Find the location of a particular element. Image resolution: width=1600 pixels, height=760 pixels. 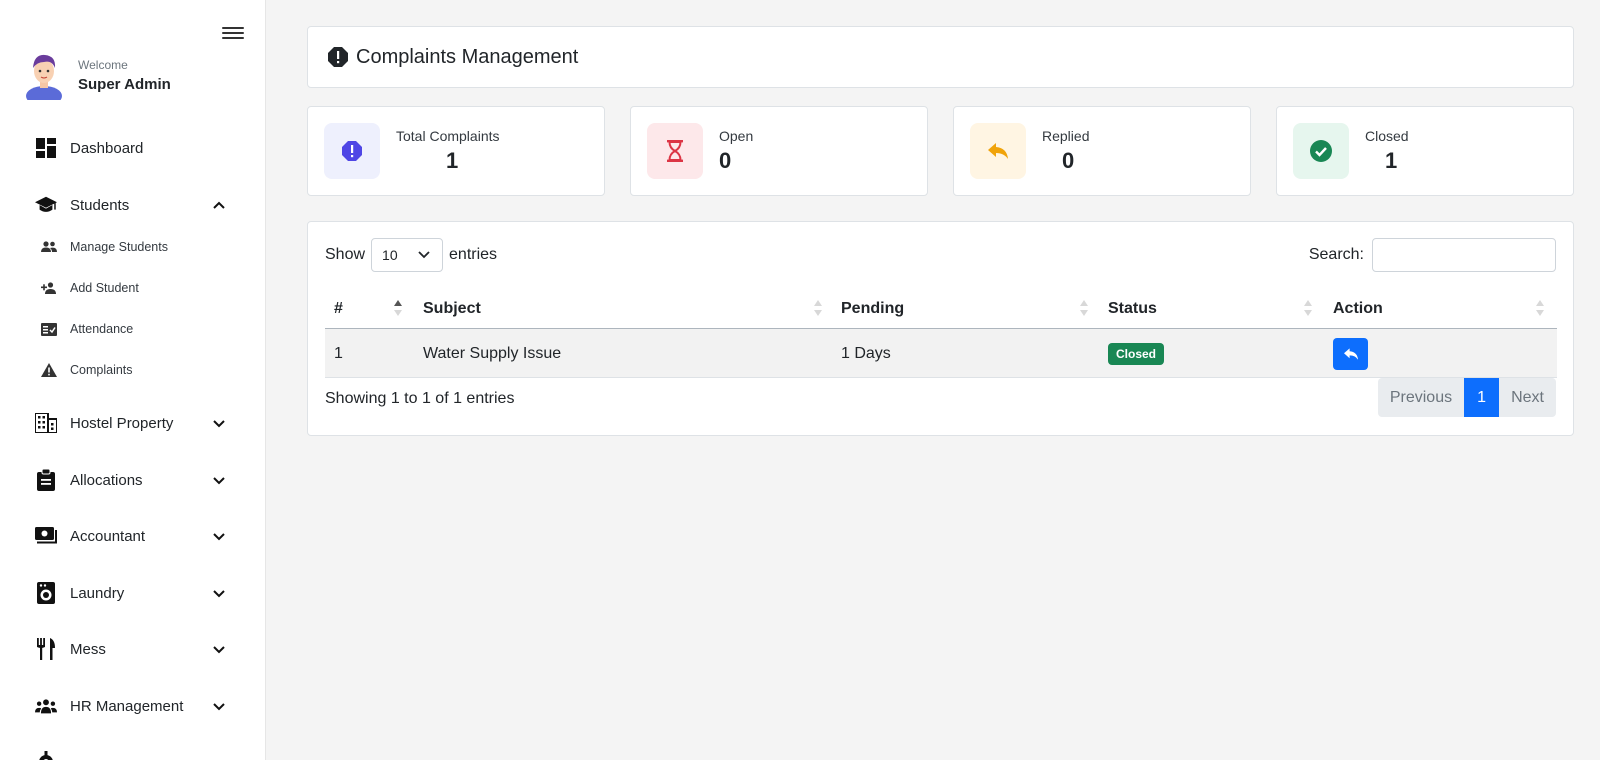

page-length-control: Show 10 entries is located at coordinates (411, 255).